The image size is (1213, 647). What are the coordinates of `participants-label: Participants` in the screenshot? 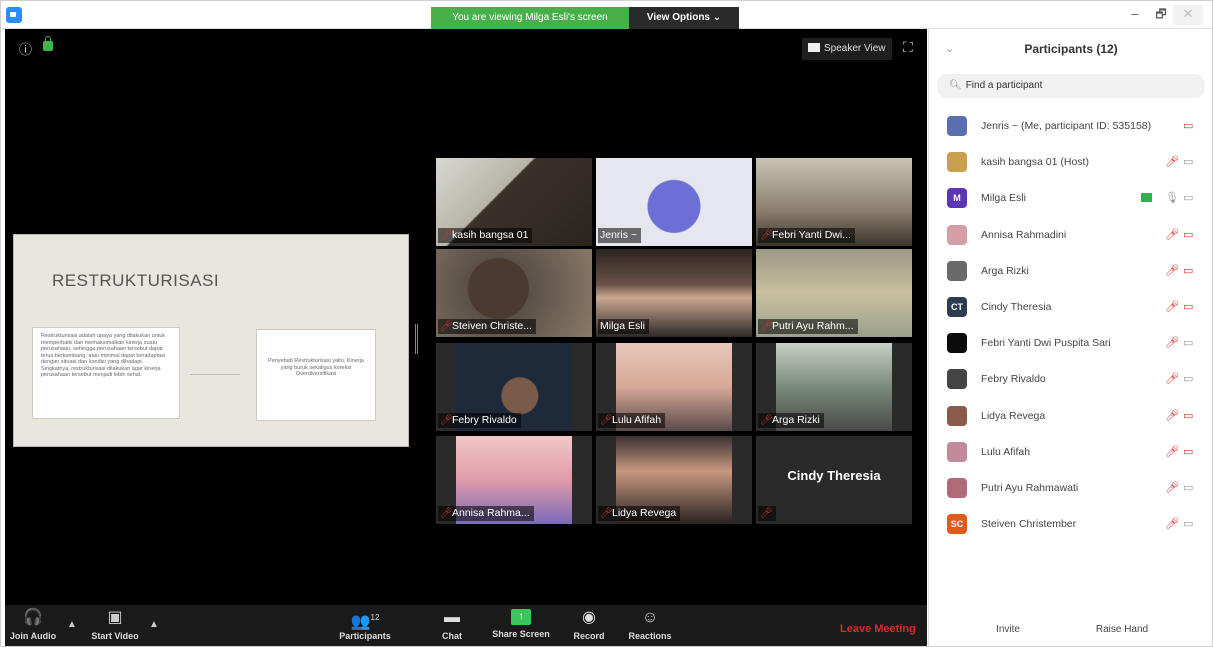 It's located at (365, 636).